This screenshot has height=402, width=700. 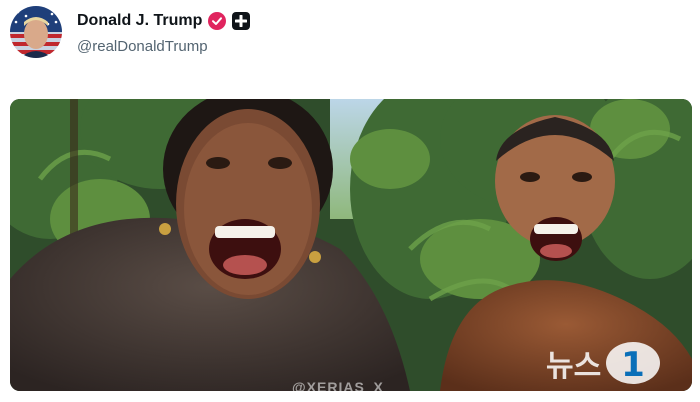 What do you see at coordinates (241, 21) in the screenshot?
I see `government-affiliation-icon` at bounding box center [241, 21].